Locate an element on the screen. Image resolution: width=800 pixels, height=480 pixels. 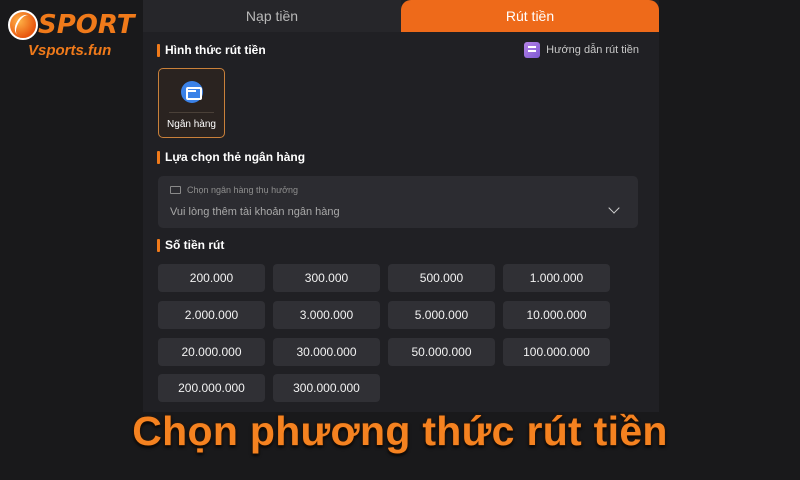
method-option-bank: Ngân hàng is located at coordinates (191, 103).